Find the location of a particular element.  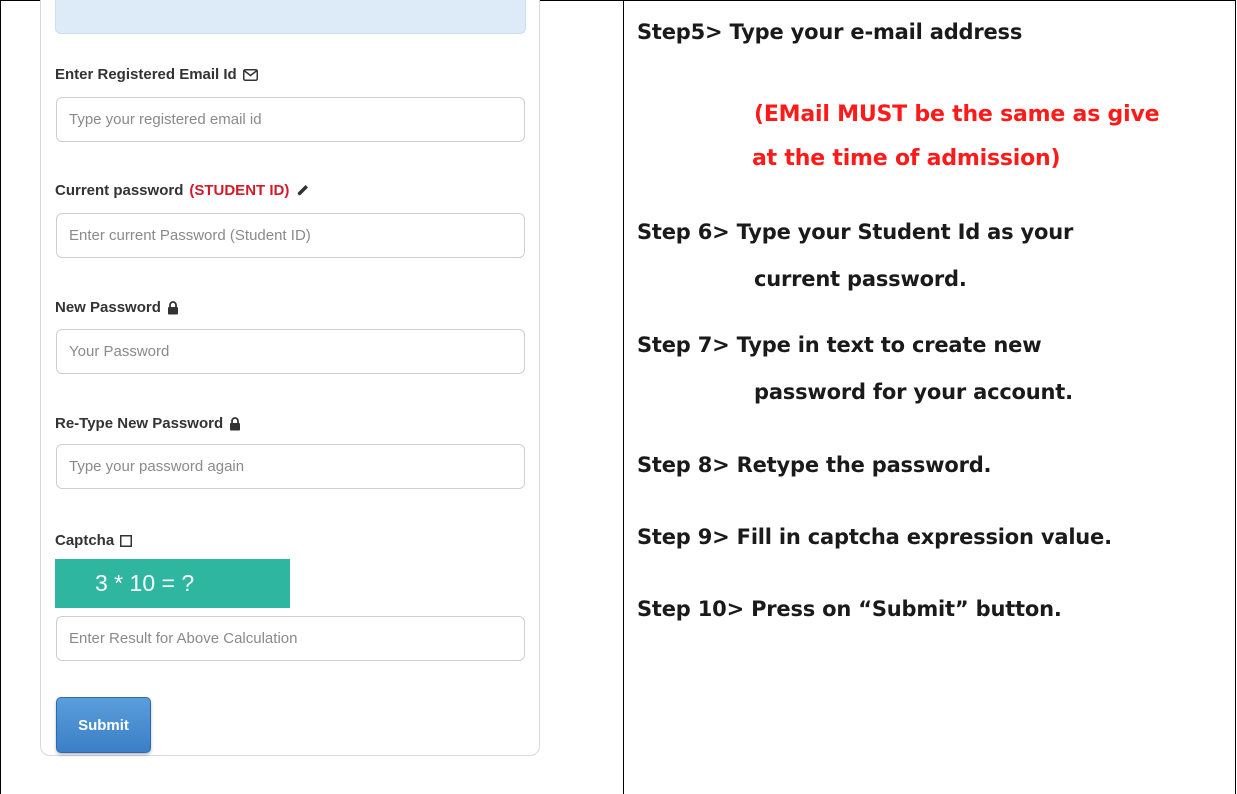

column-divider is located at coordinates (623, 397).